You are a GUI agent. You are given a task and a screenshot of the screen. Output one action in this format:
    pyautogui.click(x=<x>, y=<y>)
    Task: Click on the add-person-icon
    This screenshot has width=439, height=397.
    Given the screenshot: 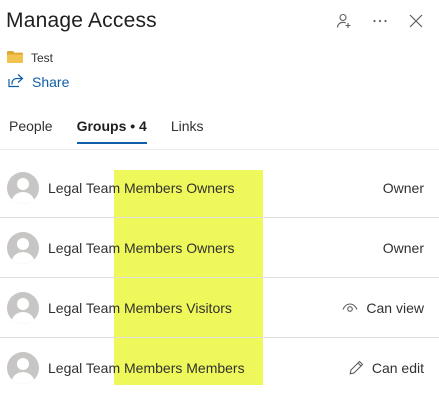 What is the action you would take?
    pyautogui.click(x=344, y=21)
    